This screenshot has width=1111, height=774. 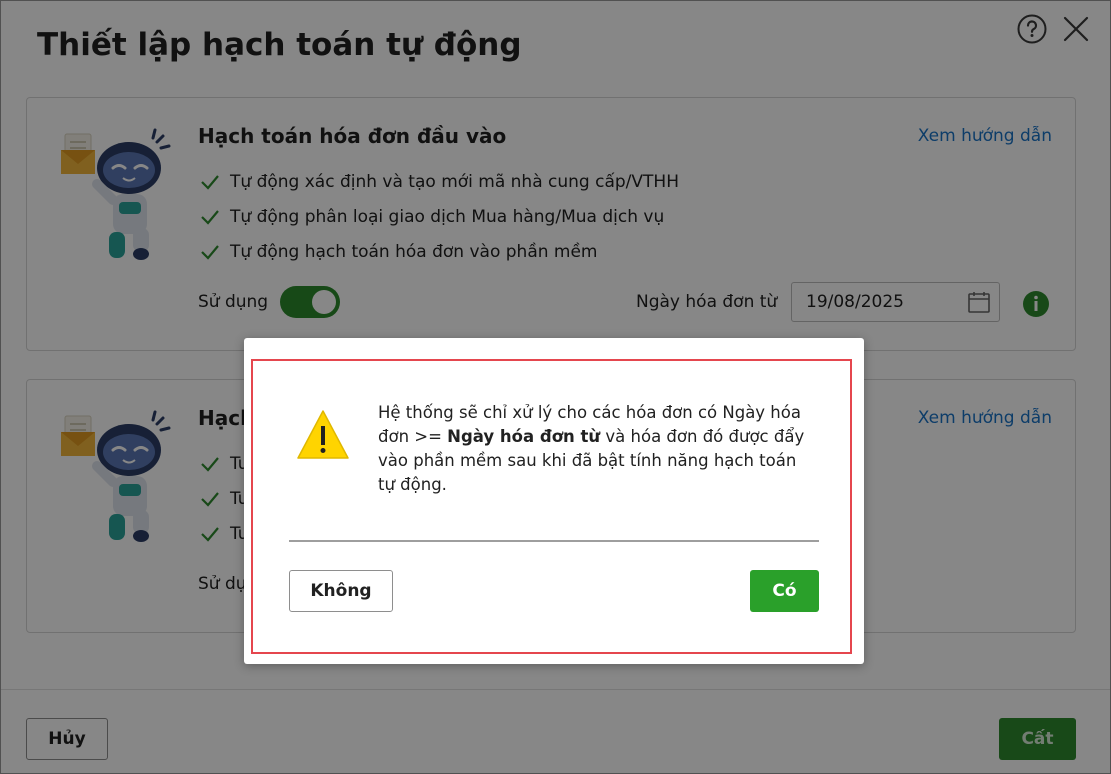 I want to click on warning-icon, so click(x=323, y=434).